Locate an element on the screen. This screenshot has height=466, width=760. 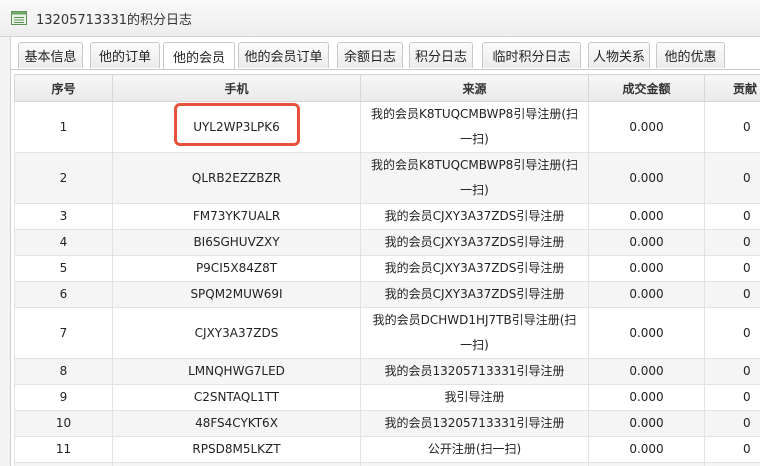
tab-item: 他的订单 is located at coordinates (125, 55).